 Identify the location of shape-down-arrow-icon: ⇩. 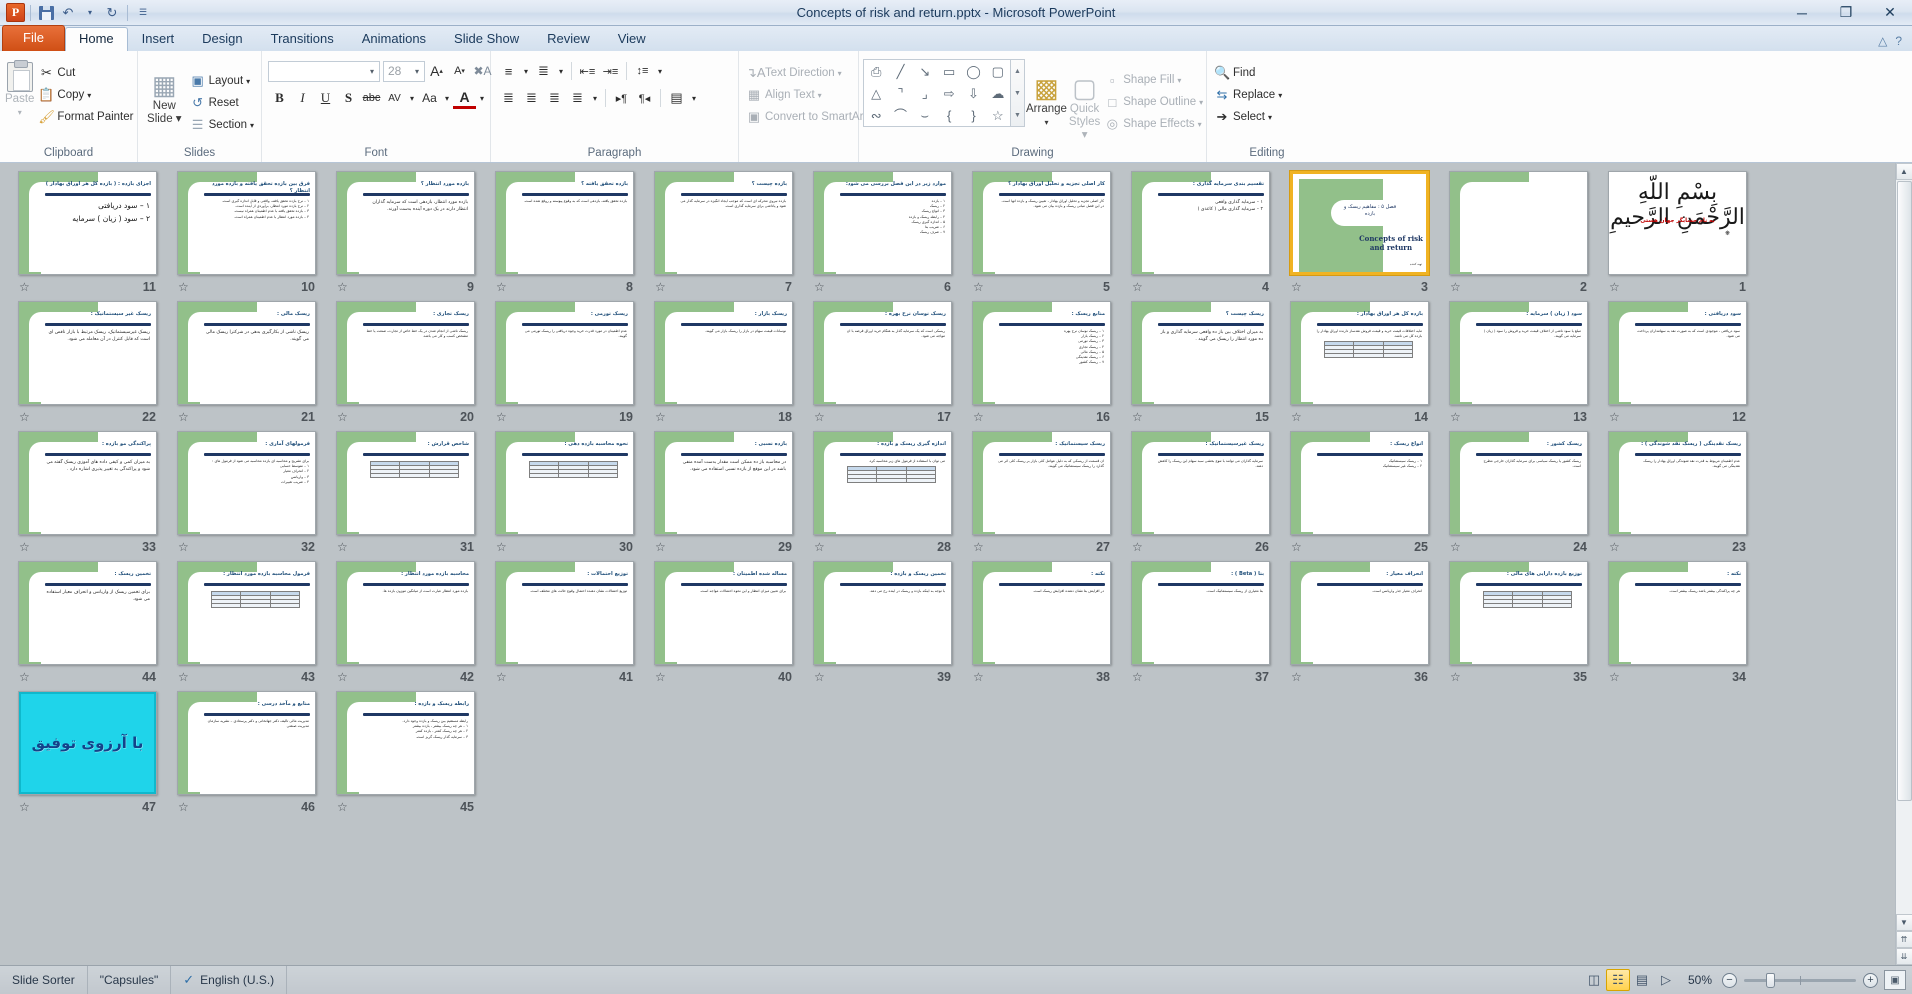
(973, 93).